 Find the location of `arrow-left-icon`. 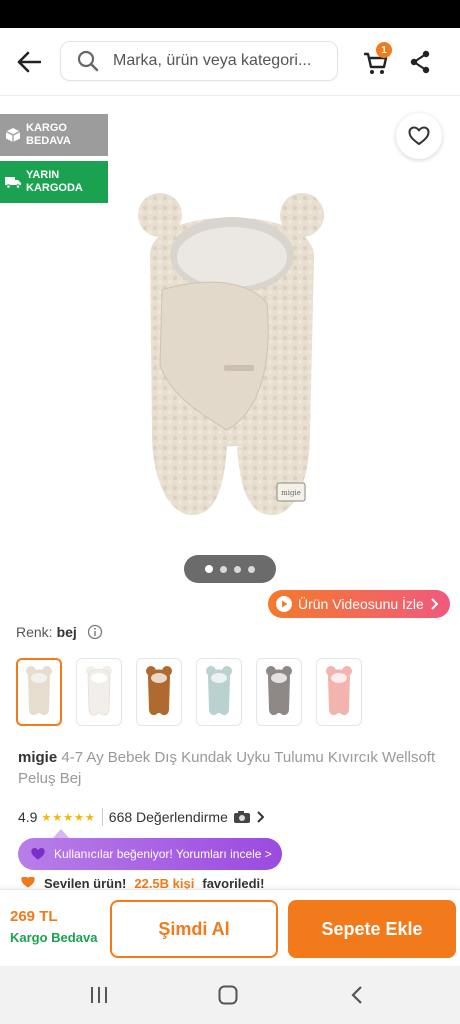

arrow-left-icon is located at coordinates (29, 62).